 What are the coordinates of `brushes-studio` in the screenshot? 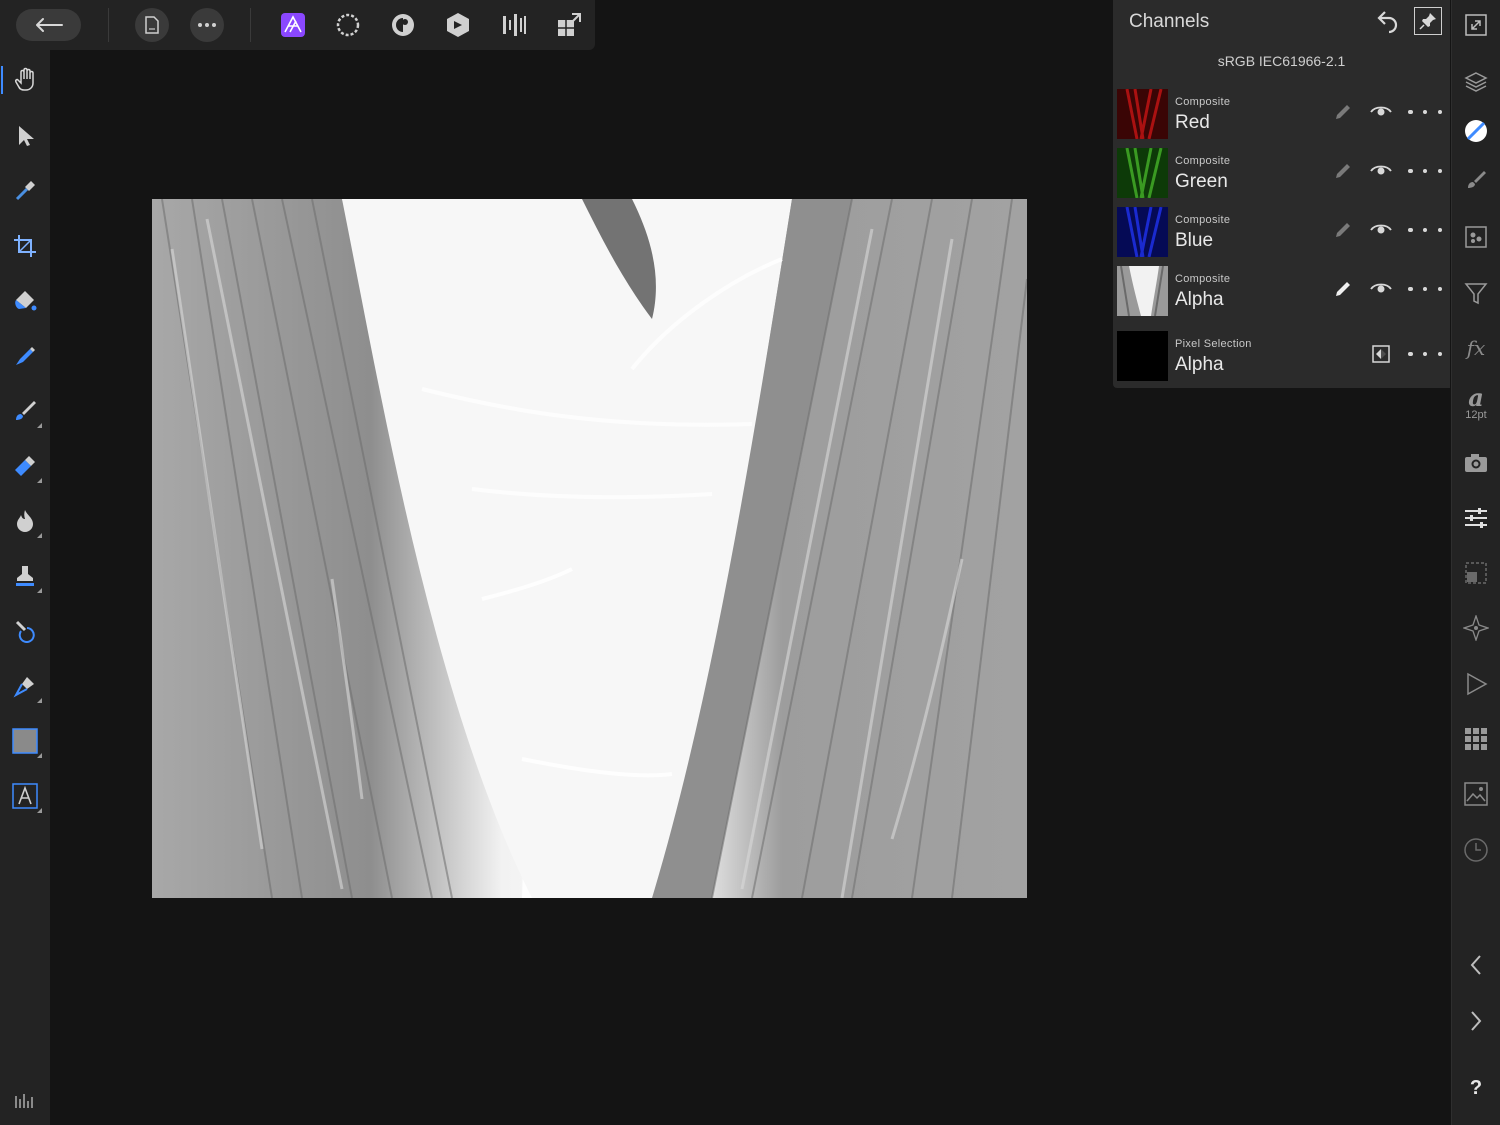 It's located at (1476, 180).